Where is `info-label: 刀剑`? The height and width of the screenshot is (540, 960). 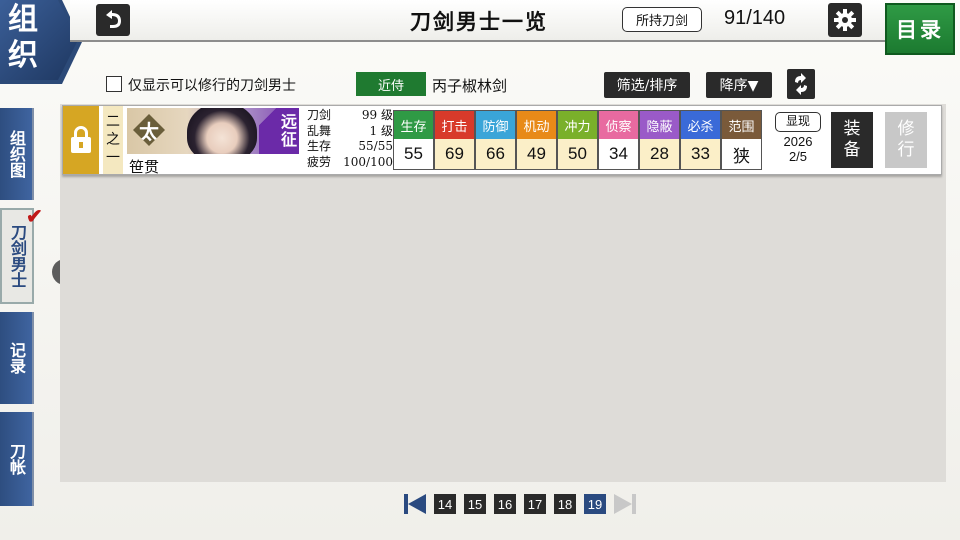
info-label: 刀剑 is located at coordinates (319, 115).